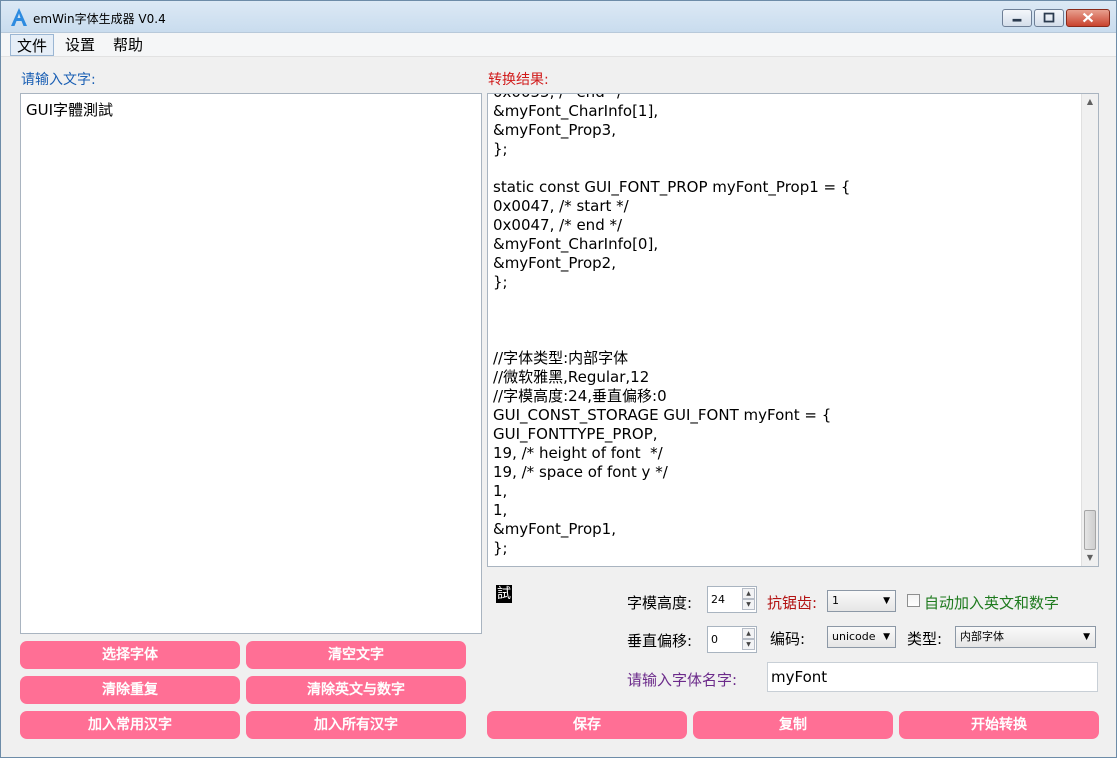 The image size is (1117, 758). Describe the element at coordinates (130, 690) in the screenshot. I see `remove-duplicates-button: 清除重复` at that location.